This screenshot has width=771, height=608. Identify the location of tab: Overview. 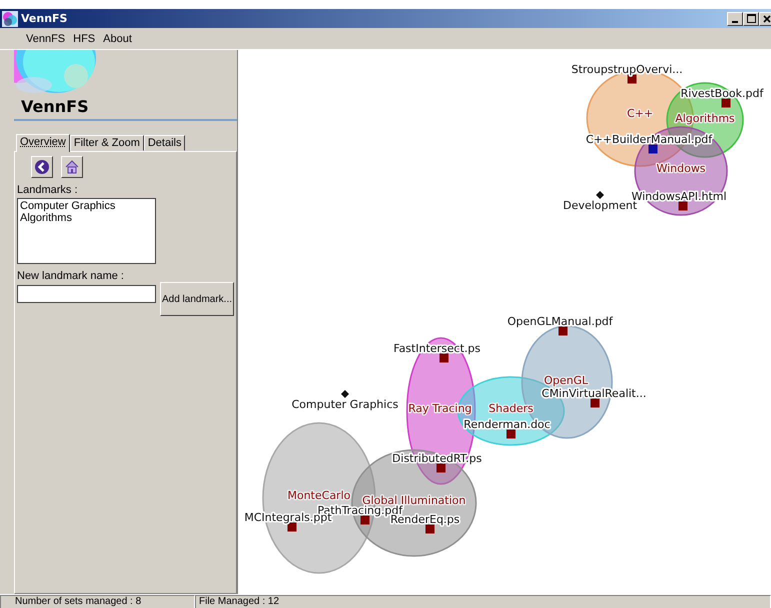
(43, 143).